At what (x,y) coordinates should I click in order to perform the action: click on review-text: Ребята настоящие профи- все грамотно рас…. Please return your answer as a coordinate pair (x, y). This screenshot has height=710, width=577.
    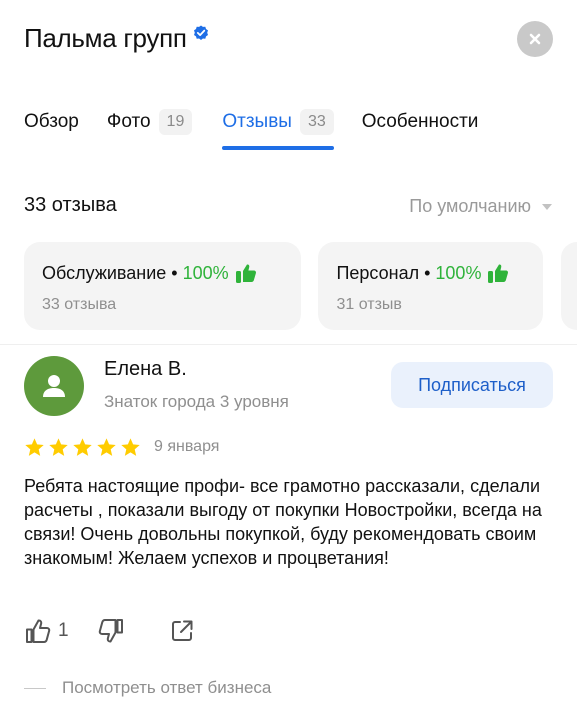
    Looking at the image, I should click on (283, 522).